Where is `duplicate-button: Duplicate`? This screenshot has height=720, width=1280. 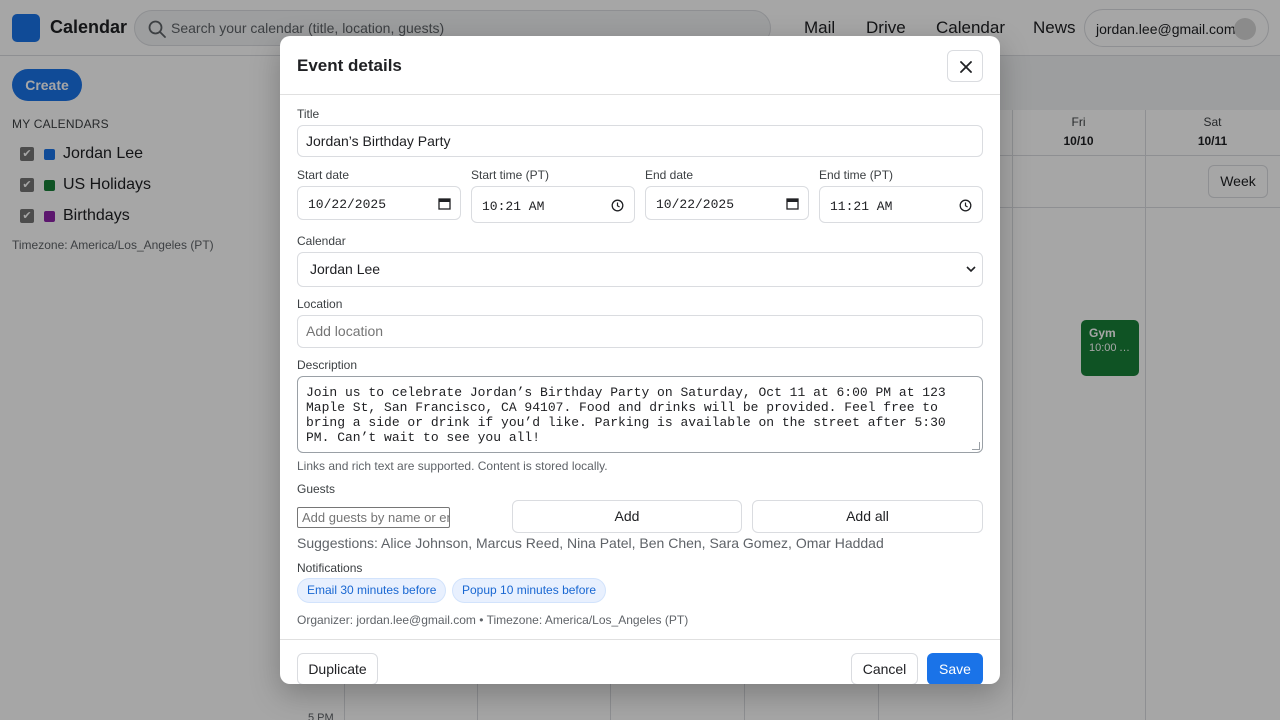
duplicate-button: Duplicate is located at coordinates (337, 668).